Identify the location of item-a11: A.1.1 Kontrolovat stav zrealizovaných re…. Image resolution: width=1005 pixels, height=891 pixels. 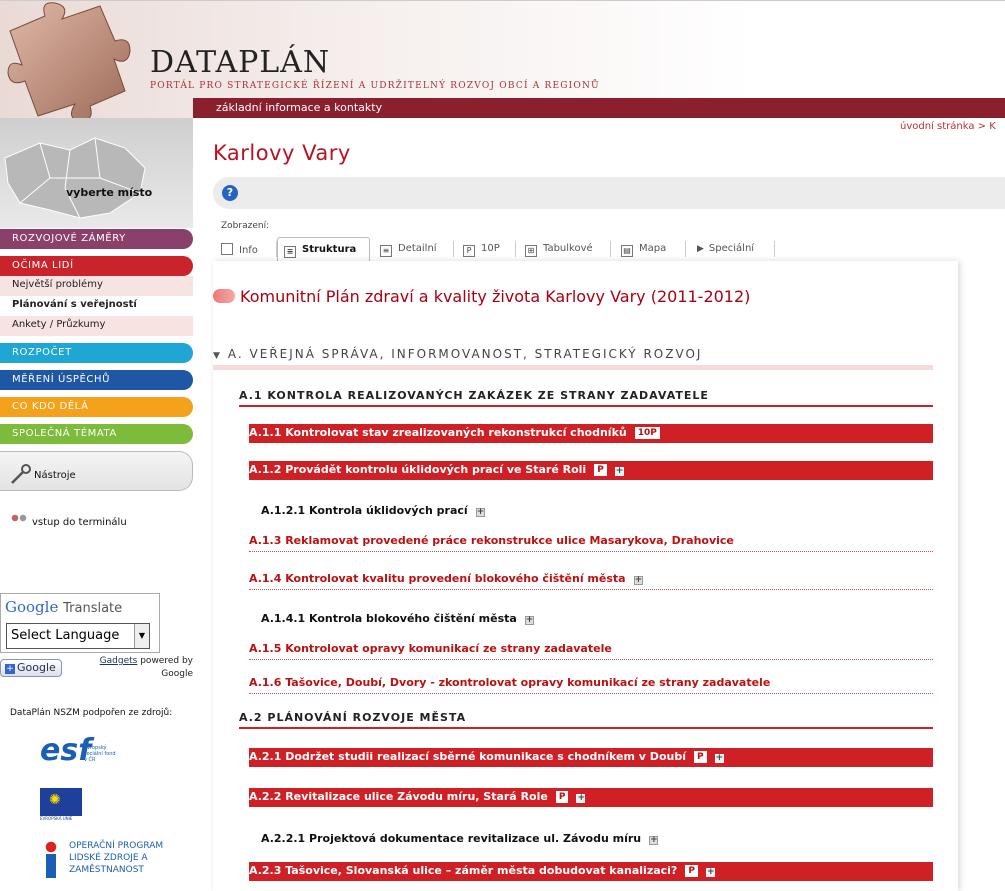
(591, 433).